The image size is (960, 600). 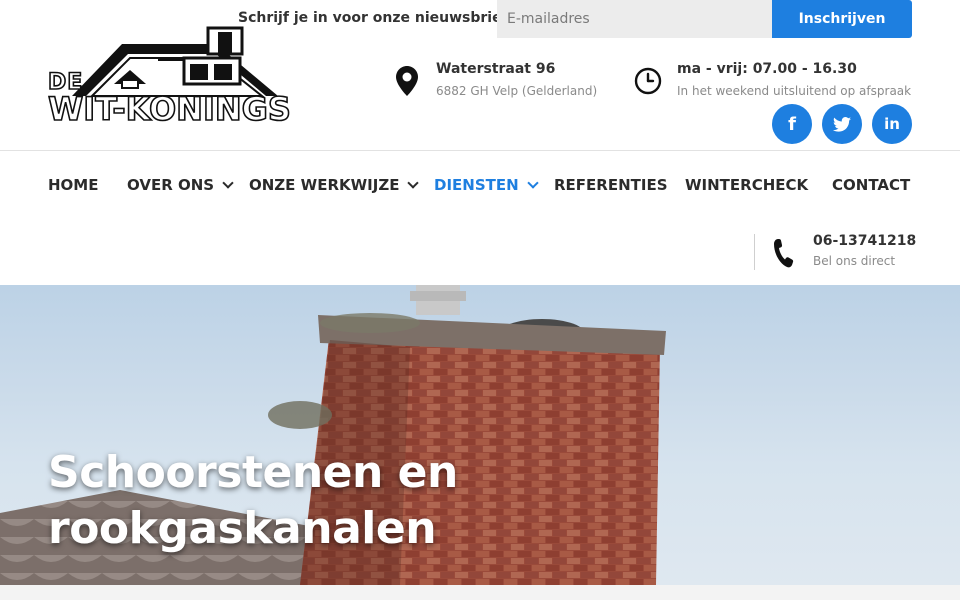 I want to click on nav-item-label: Diensten, so click(x=476, y=185).